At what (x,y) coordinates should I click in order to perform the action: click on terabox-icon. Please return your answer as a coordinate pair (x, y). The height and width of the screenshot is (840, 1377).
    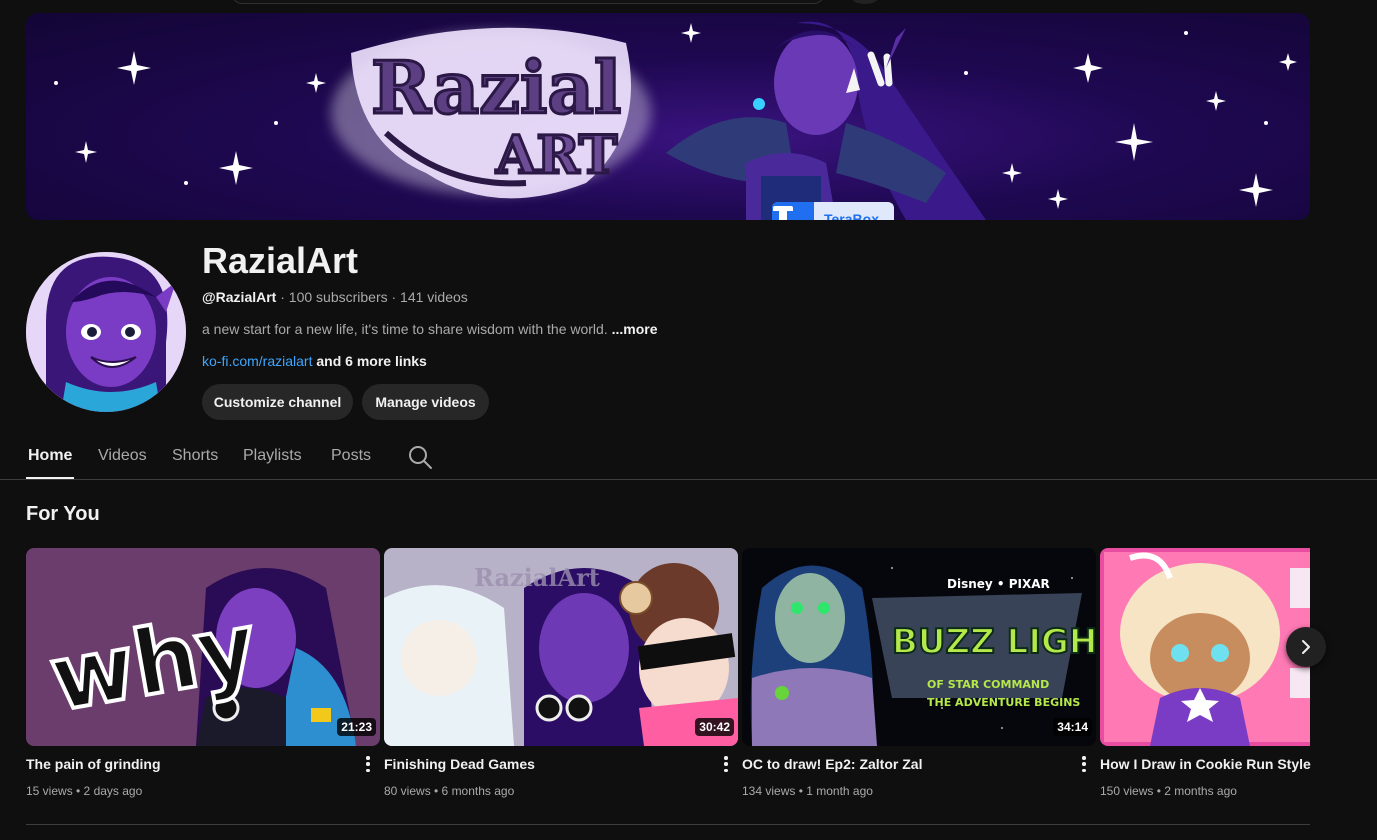
    Looking at the image, I should click on (793, 211).